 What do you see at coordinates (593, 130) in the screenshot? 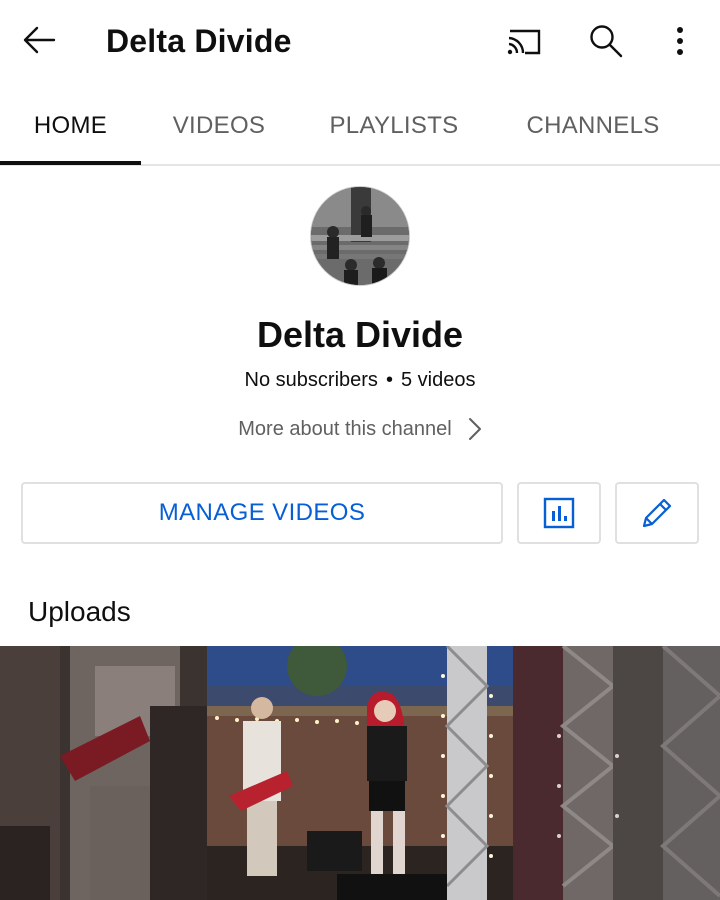
I see `tab-channels: CHANNELS` at bounding box center [593, 130].